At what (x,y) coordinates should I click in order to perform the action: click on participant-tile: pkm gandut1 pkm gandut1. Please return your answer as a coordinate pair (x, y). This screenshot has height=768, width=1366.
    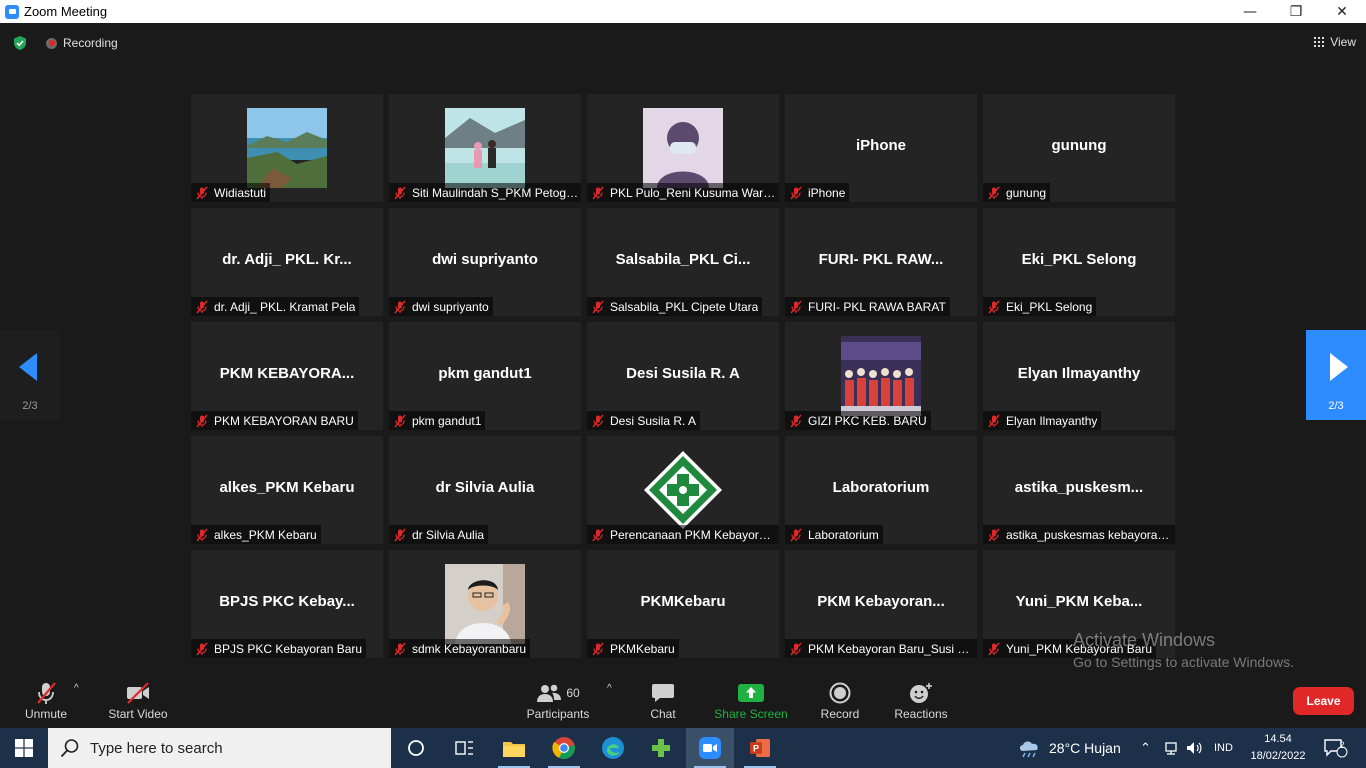
    Looking at the image, I should click on (485, 376).